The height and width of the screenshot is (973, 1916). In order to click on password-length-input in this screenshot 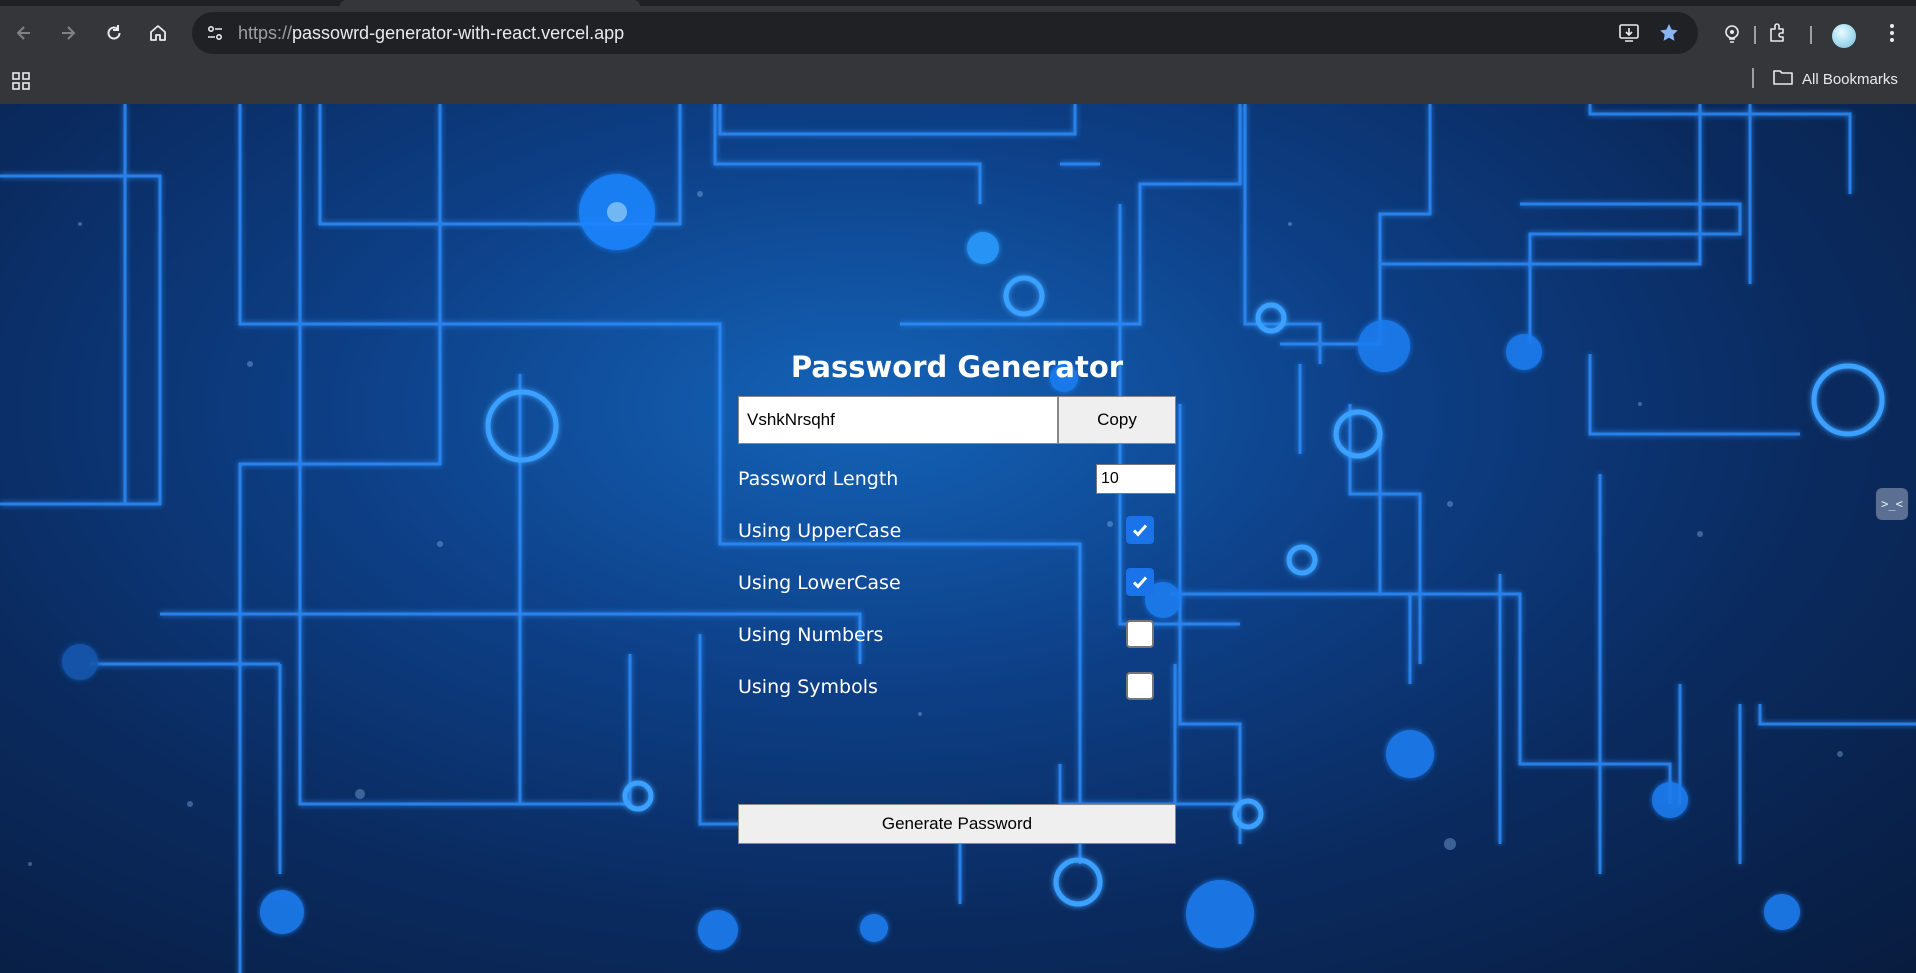, I will do `click(1136, 479)`.